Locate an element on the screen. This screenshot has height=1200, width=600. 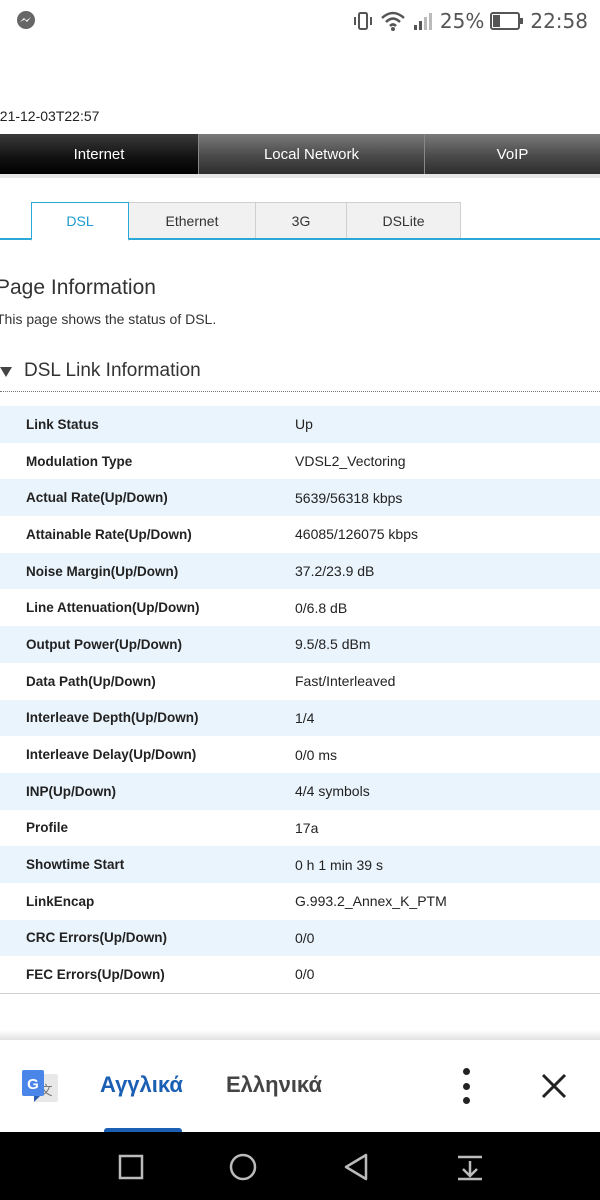
table-row: Data Path(Up/Down) Fast/Interleaved is located at coordinates (300, 681).